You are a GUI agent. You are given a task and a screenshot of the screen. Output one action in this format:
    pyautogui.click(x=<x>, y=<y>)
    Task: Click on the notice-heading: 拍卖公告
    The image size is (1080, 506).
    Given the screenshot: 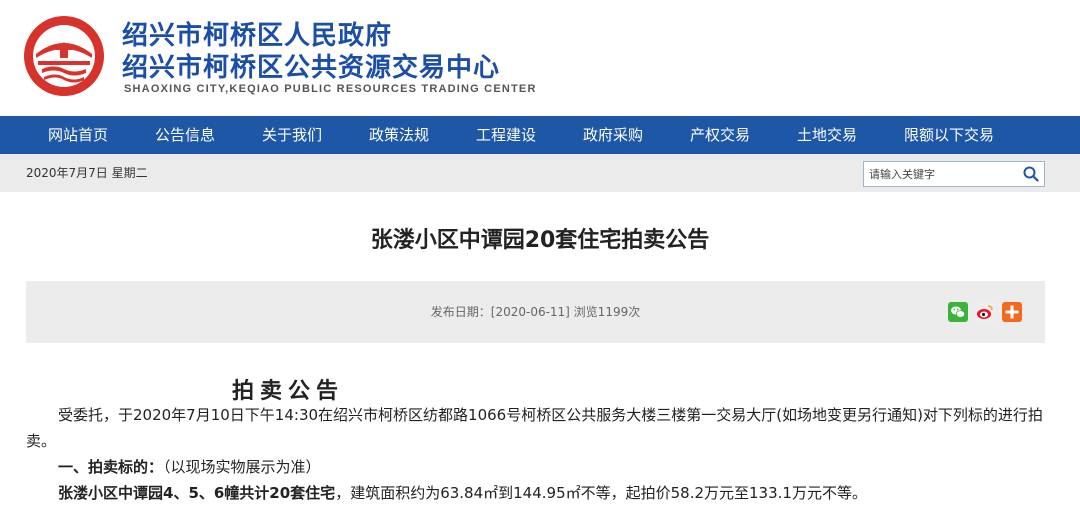 What is the action you would take?
    pyautogui.click(x=288, y=391)
    